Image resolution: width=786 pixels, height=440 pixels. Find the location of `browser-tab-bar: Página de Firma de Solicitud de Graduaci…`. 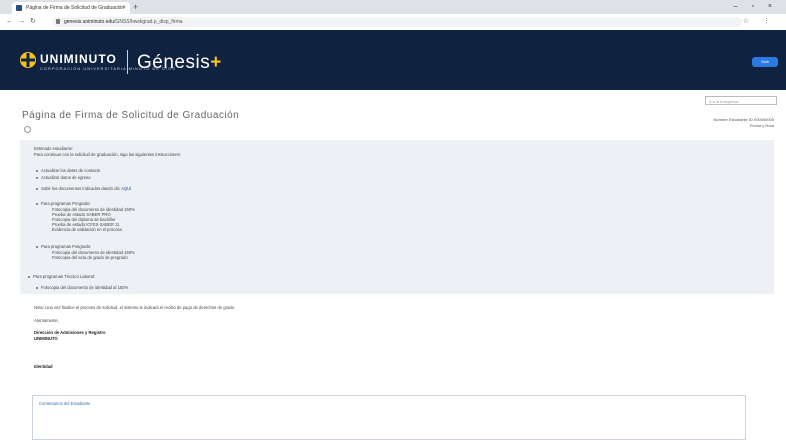

browser-tab-bar: Página de Firma de Solicitud de Graduaci… is located at coordinates (393, 7).